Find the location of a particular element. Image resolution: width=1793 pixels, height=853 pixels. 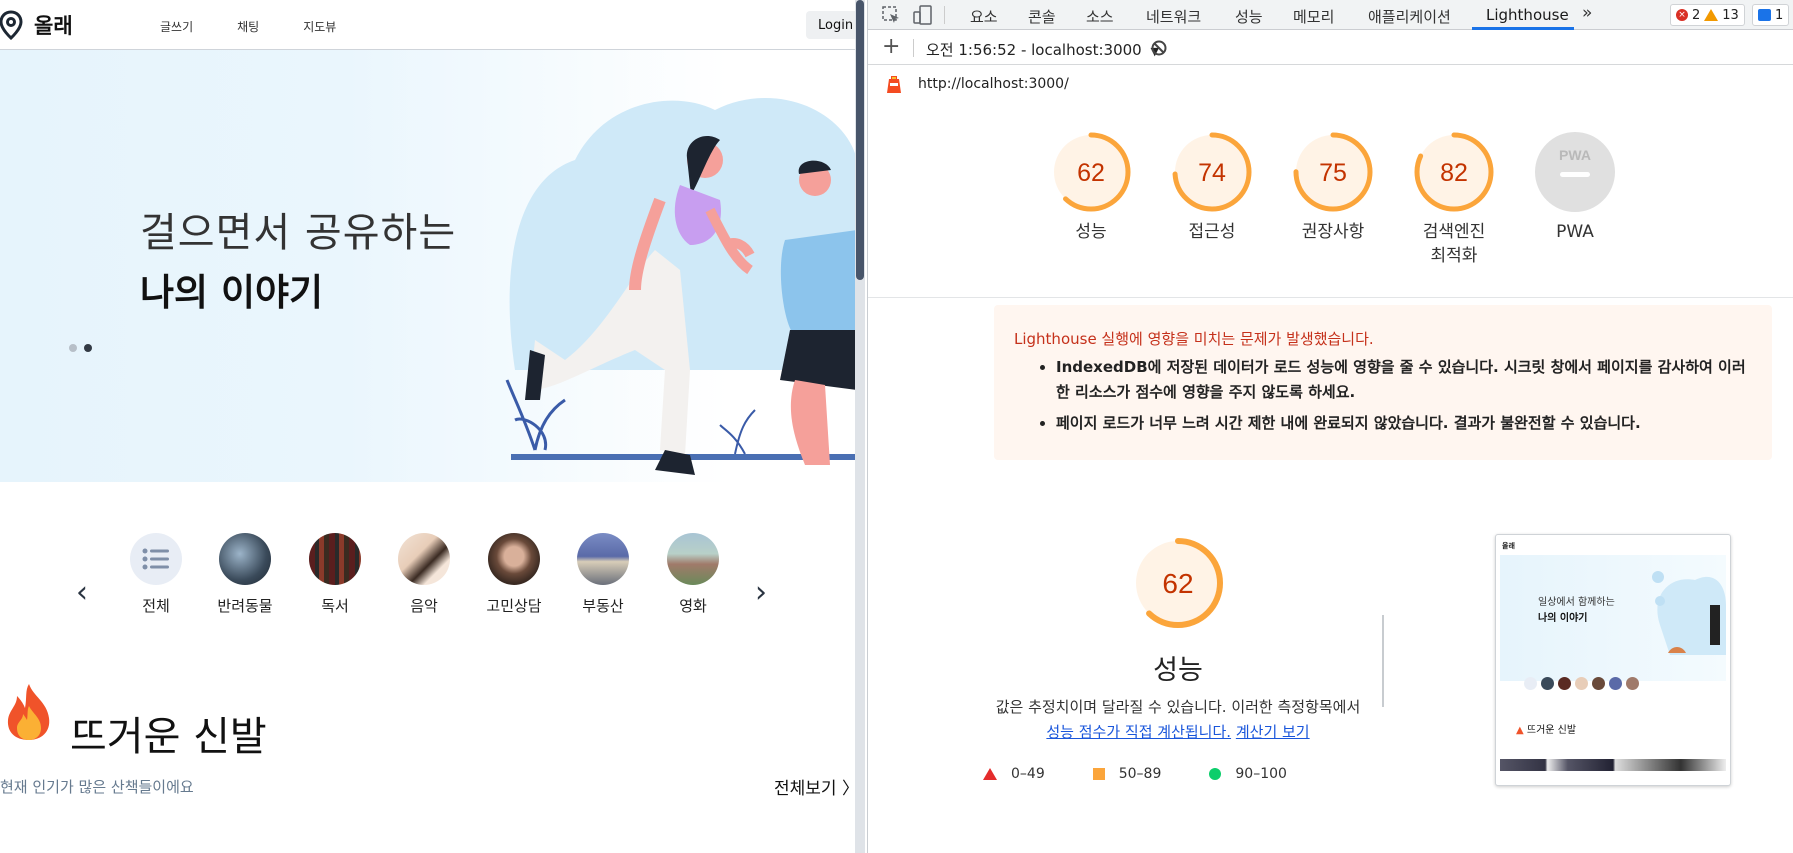

chevron-left-icon: ‹ is located at coordinates (82, 592).